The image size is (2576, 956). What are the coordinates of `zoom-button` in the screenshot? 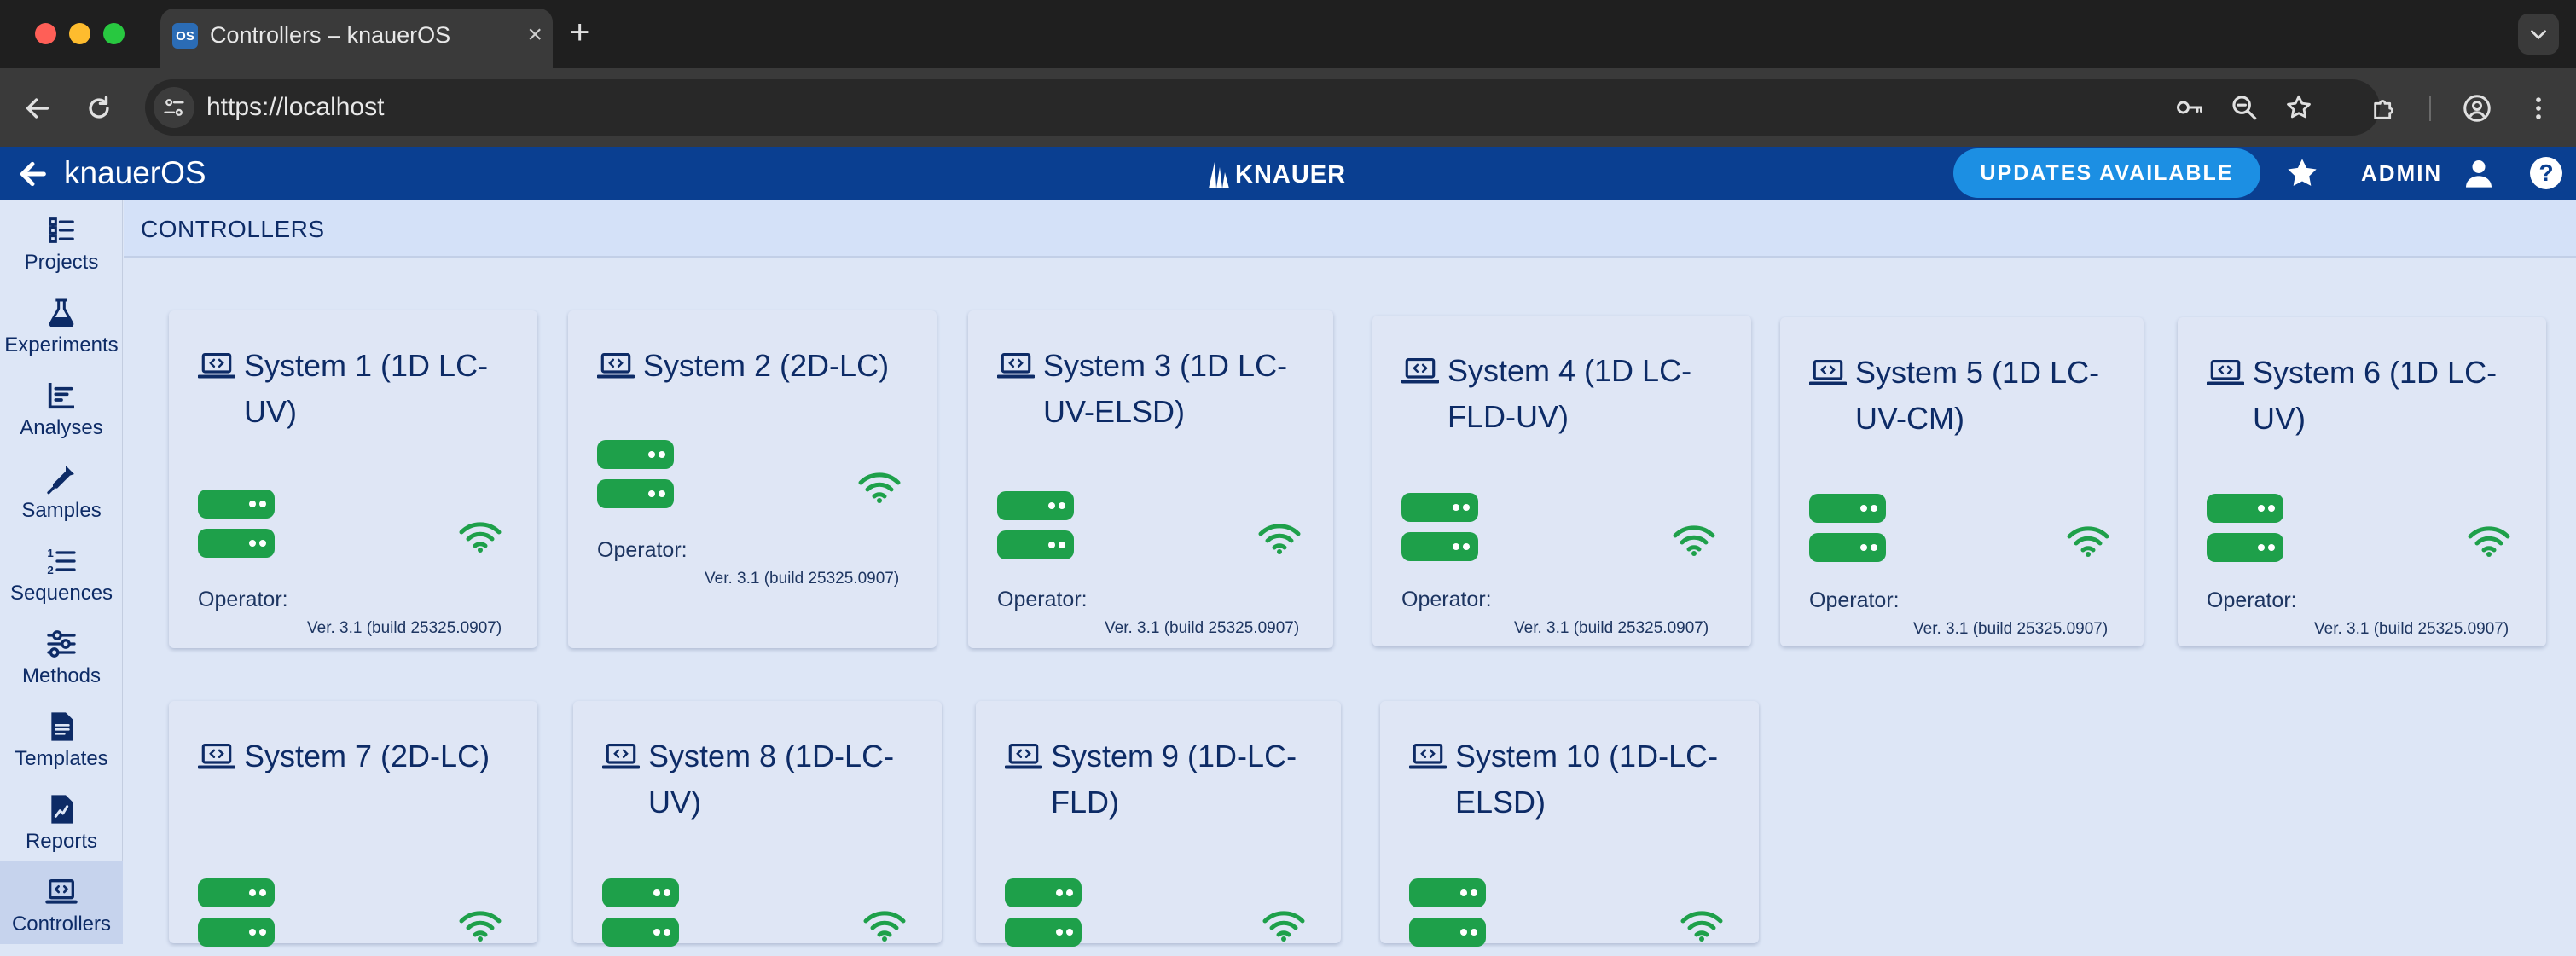 It's located at (2244, 107).